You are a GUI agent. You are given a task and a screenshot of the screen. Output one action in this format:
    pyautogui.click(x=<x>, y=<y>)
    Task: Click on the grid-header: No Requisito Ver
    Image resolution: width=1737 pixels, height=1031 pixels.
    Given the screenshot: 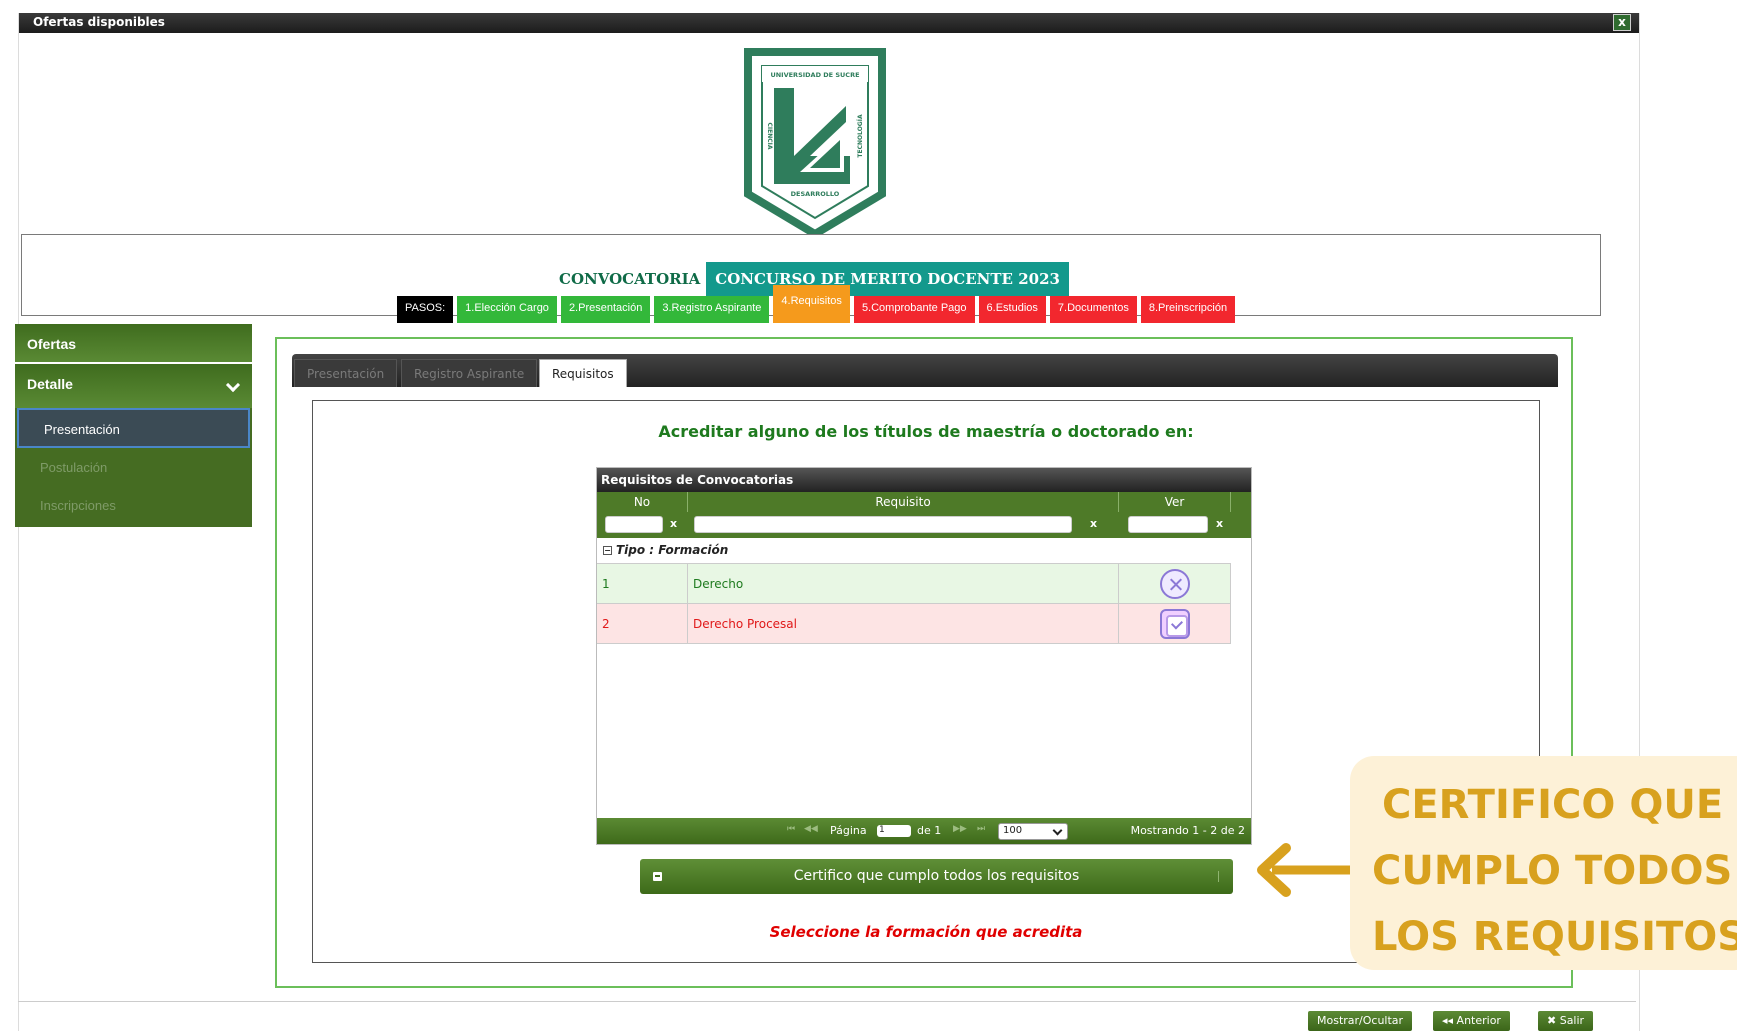 What is the action you would take?
    pyautogui.click(x=924, y=502)
    